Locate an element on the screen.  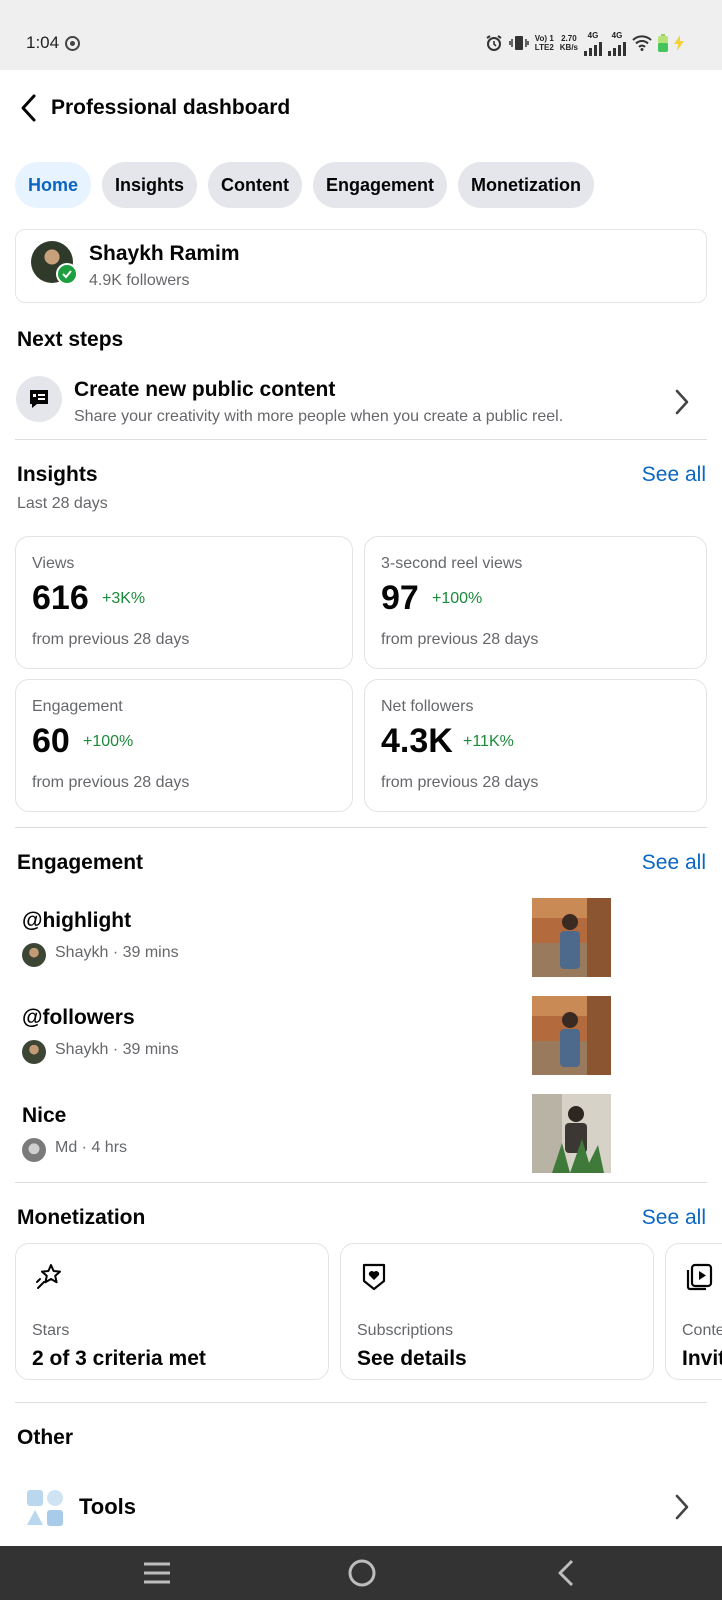
status-time: 1:04 is located at coordinates (43, 42).